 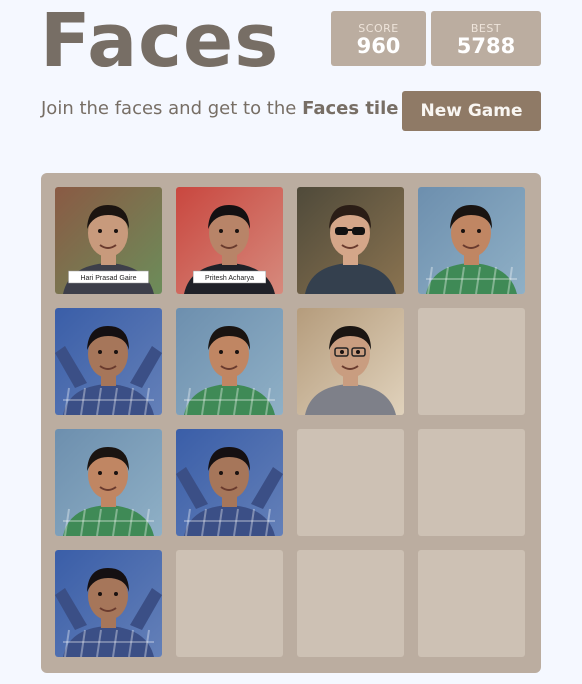 I want to click on score-box: SCORE 960, so click(x=378, y=38).